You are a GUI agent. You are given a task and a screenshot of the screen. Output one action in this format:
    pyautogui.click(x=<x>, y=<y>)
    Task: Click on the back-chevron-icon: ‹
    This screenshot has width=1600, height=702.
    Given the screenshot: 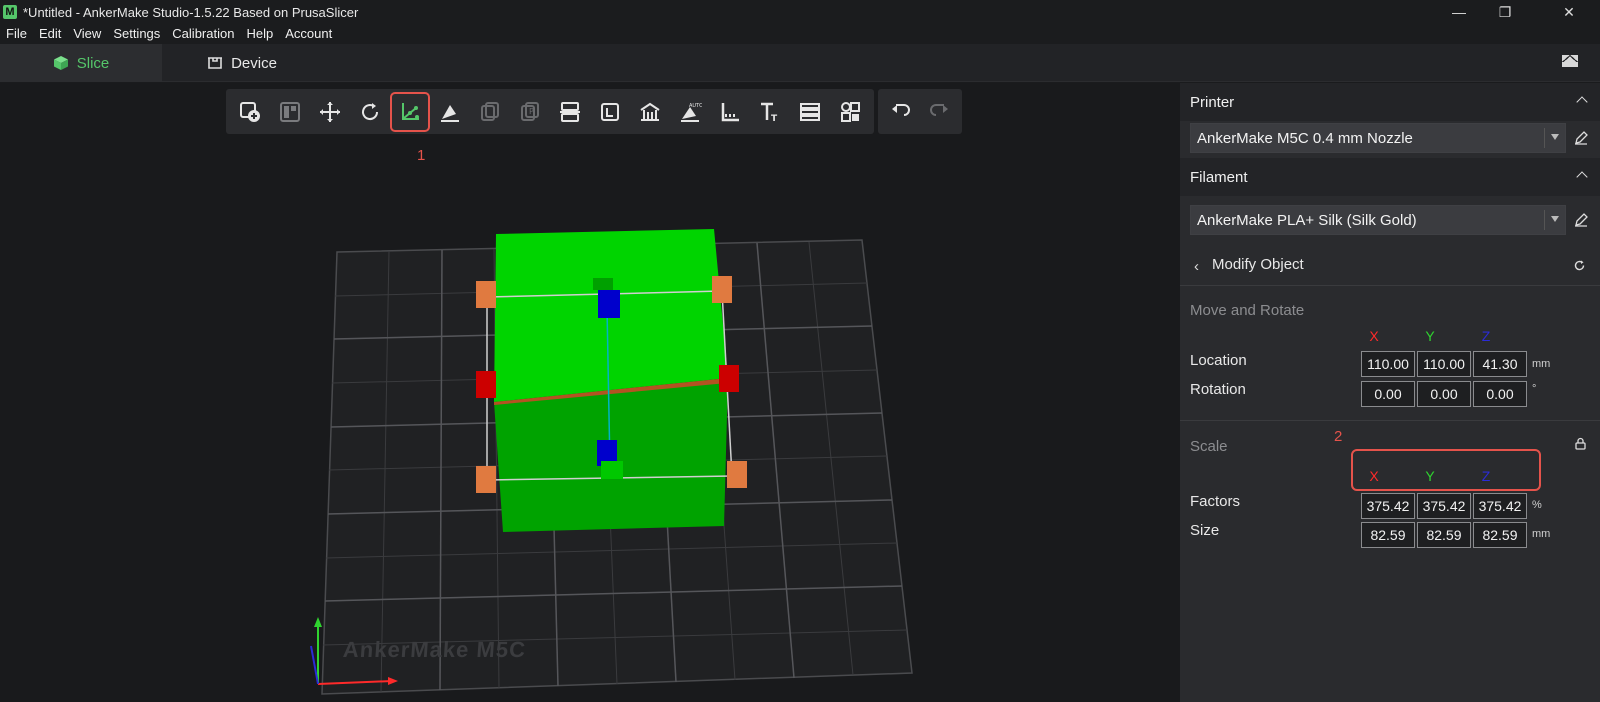 What is the action you would take?
    pyautogui.click(x=1196, y=266)
    